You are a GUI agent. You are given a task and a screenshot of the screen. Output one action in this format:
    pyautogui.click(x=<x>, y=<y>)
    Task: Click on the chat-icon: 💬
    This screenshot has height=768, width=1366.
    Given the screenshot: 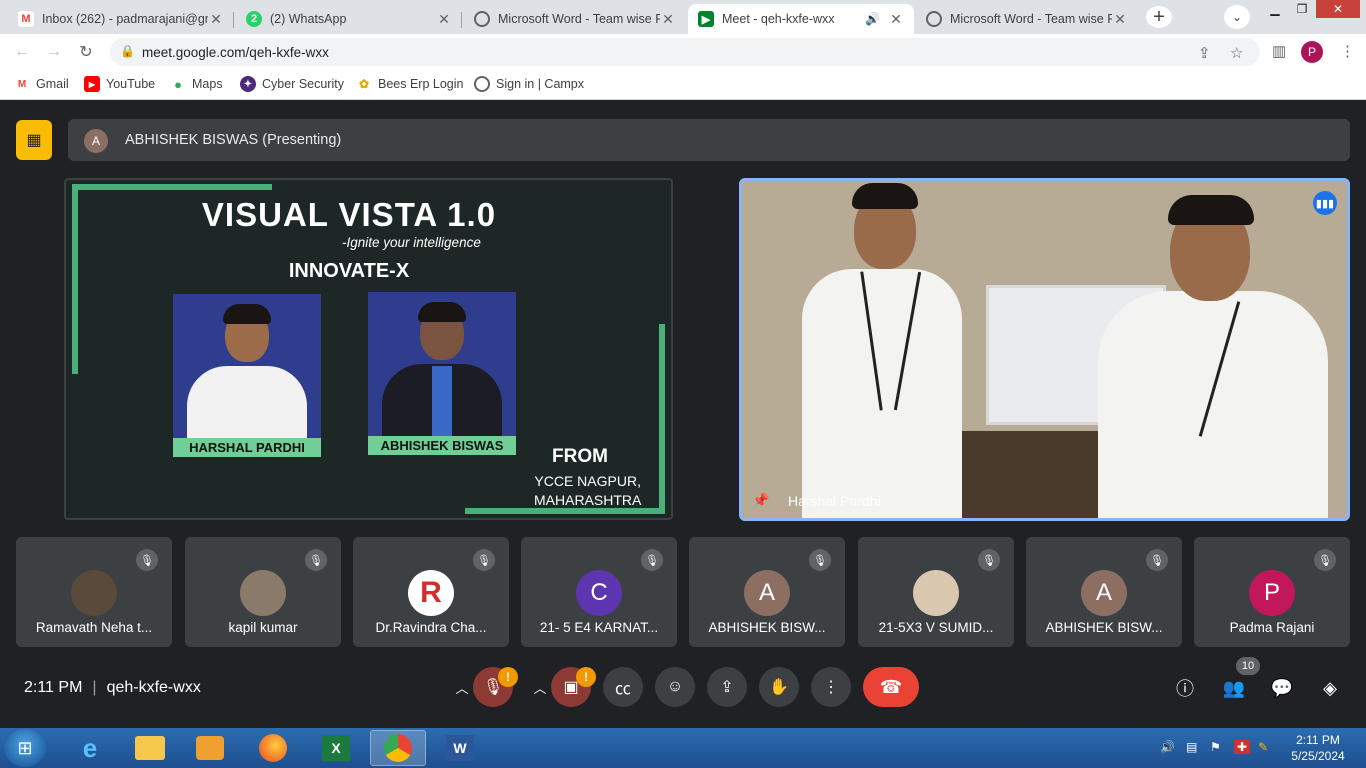 What is the action you would take?
    pyautogui.click(x=1282, y=688)
    